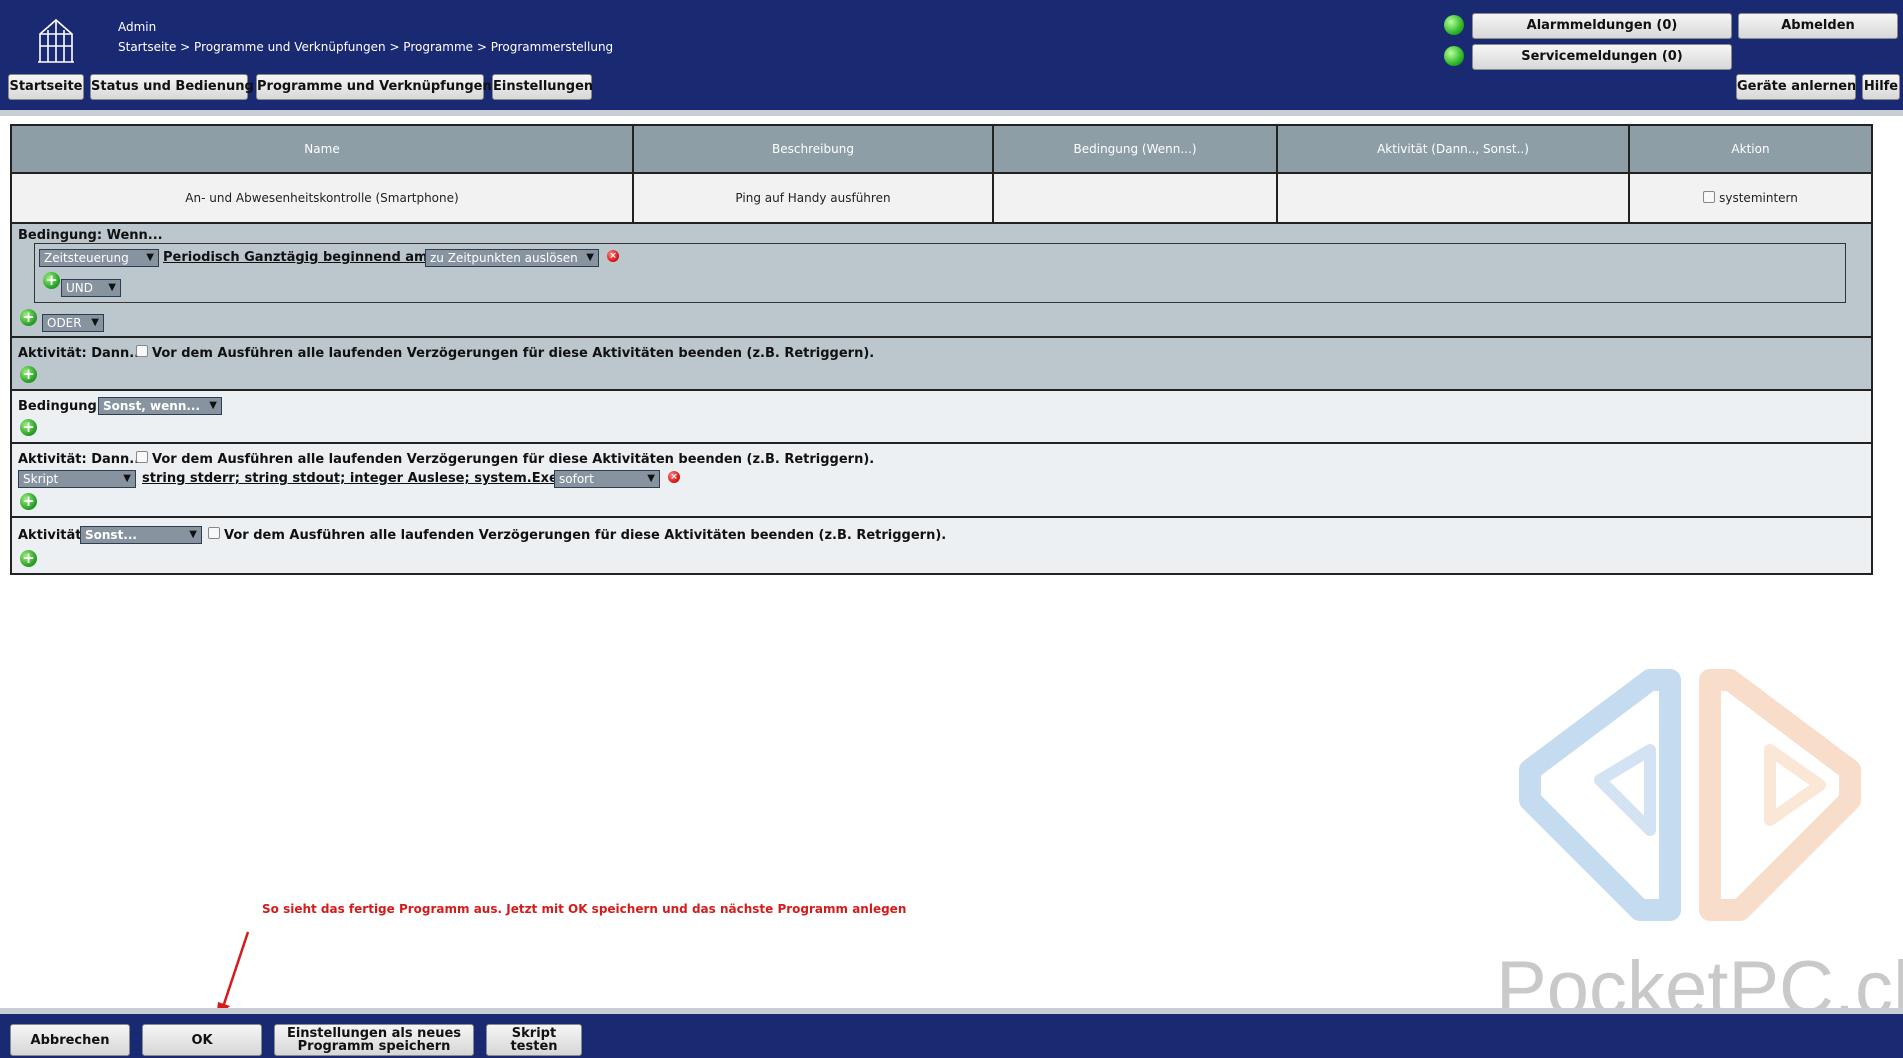 The height and width of the screenshot is (1058, 1903). Describe the element at coordinates (1881, 87) in the screenshot. I see `help-button: Hilfe` at that location.